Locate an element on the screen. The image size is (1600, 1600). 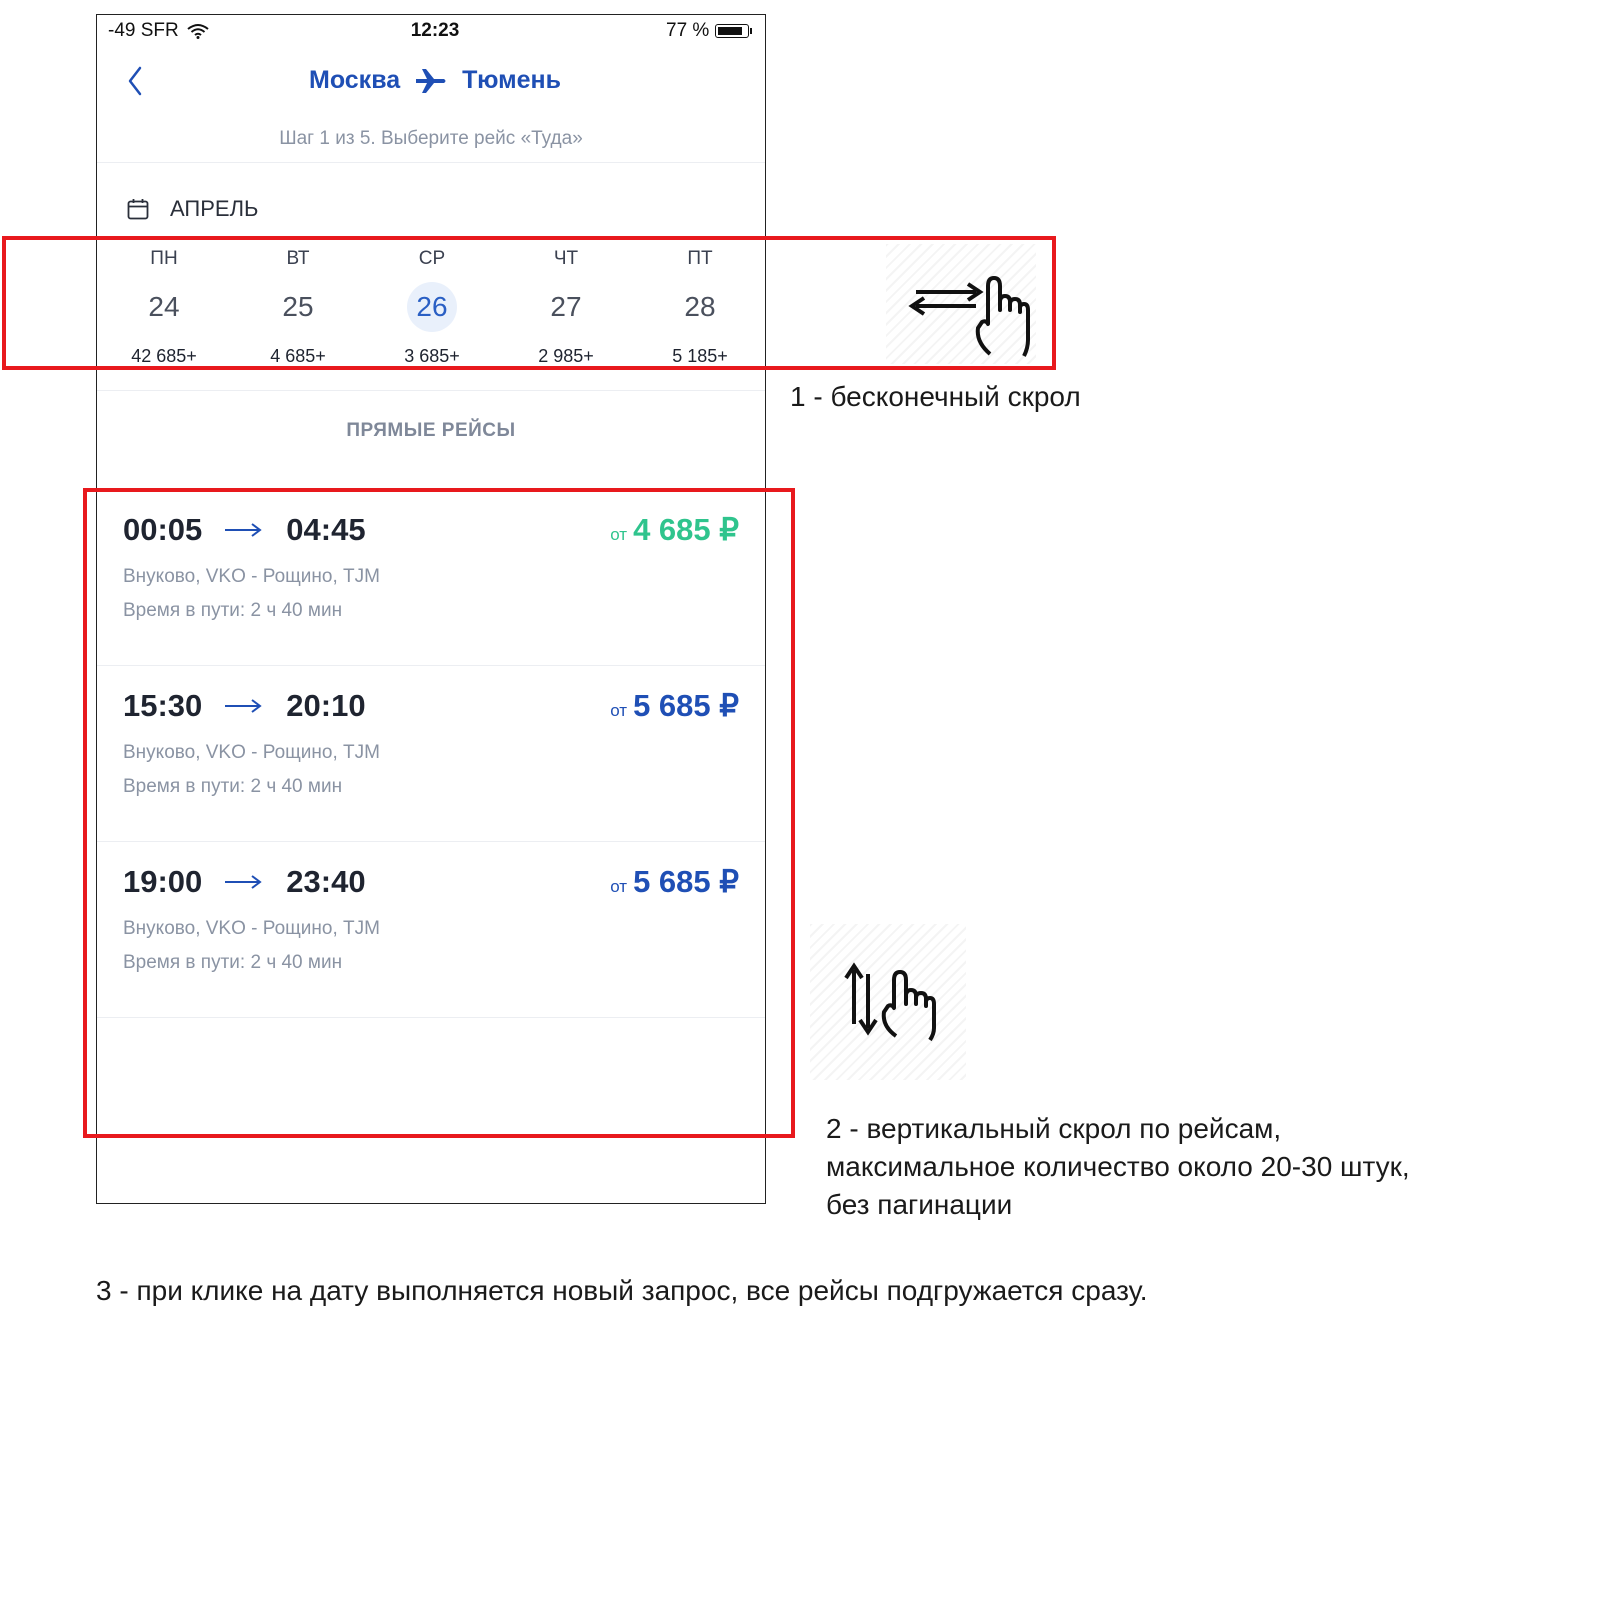
status-battery: 77 % is located at coordinates (709, 31).